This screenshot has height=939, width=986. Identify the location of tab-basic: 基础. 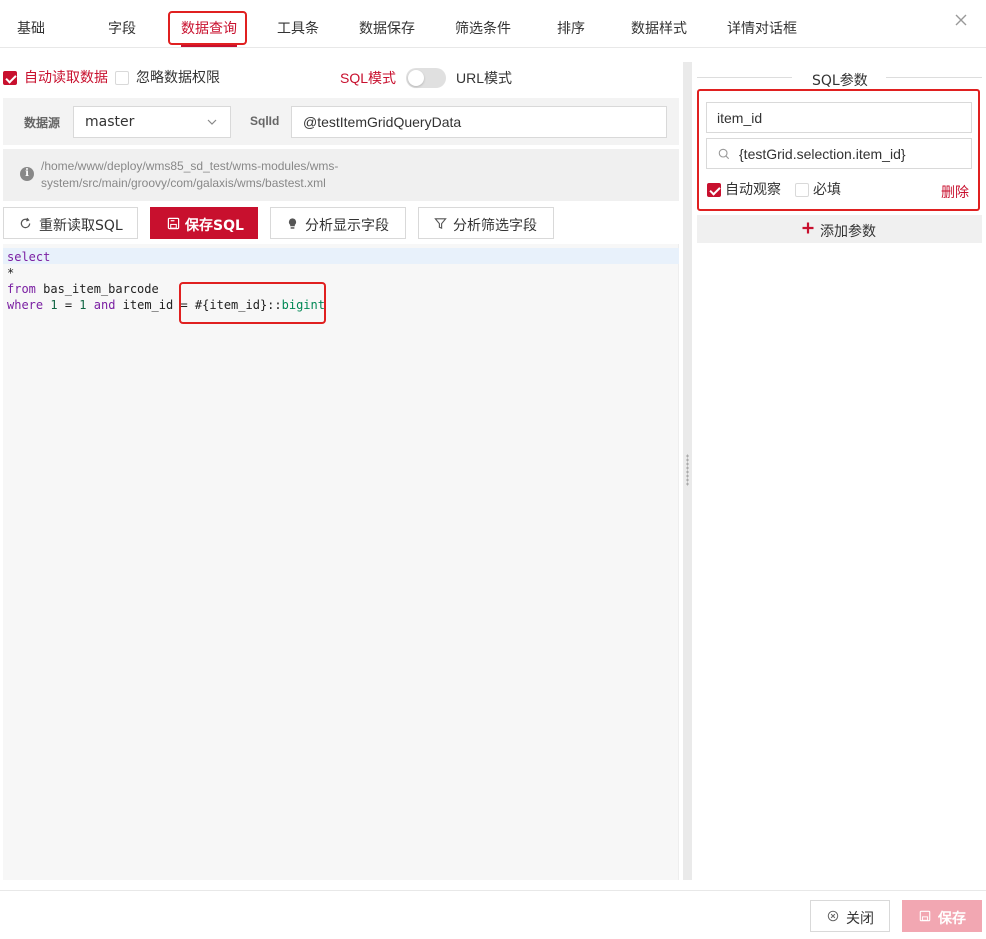
(31, 29).